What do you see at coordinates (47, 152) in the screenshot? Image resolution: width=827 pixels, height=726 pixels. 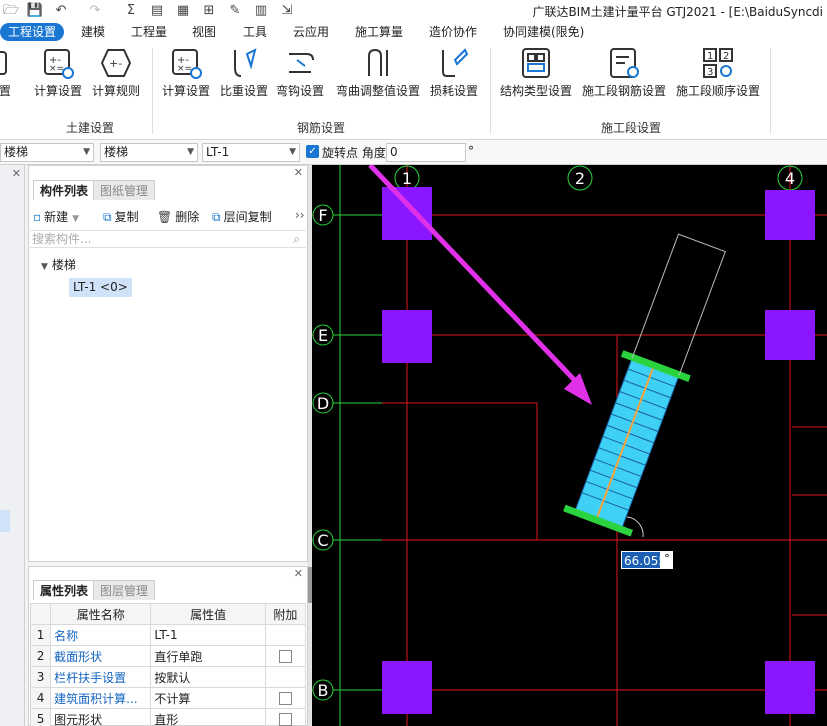 I see `floor-combo: 楼梯 ▼` at bounding box center [47, 152].